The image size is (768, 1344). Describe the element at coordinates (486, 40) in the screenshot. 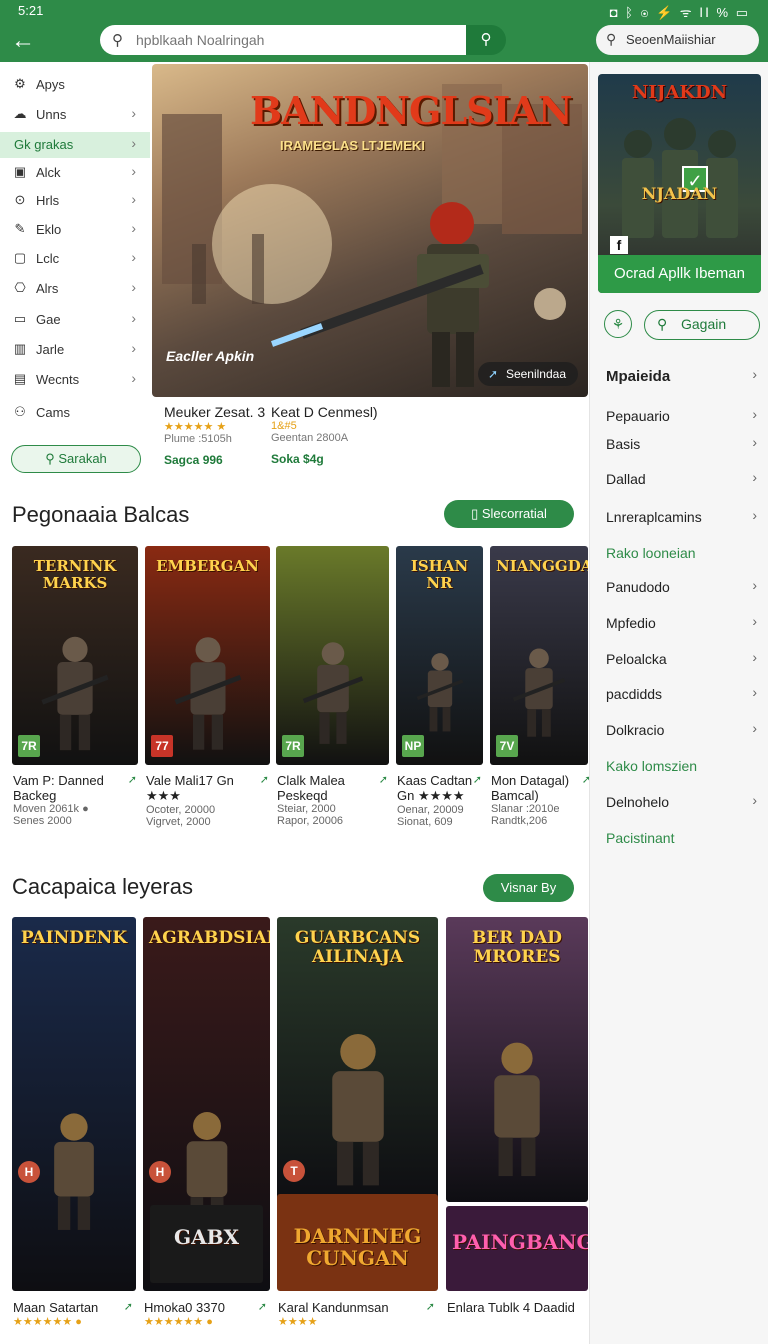

I see `search-submit-button: ⚲` at that location.